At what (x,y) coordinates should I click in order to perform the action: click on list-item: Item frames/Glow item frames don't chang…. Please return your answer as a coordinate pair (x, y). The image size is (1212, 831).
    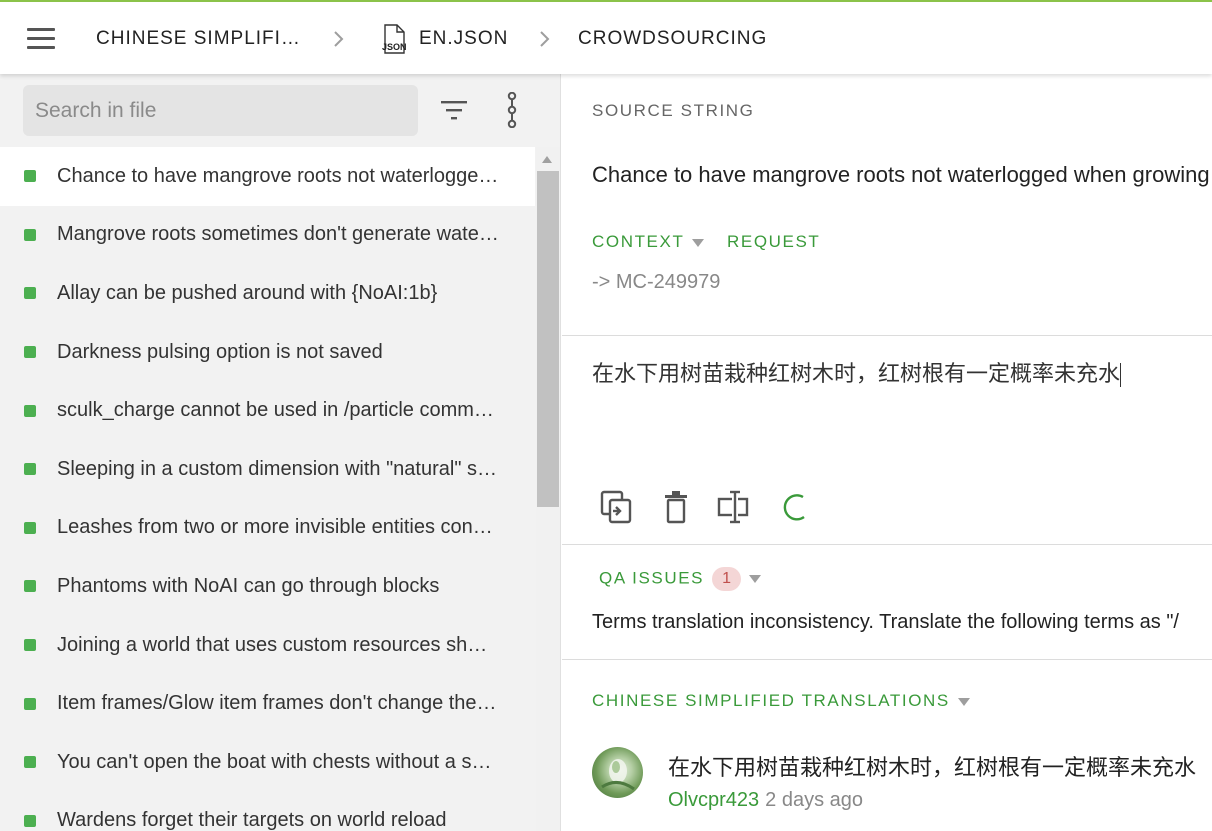
    Looking at the image, I should click on (267, 703).